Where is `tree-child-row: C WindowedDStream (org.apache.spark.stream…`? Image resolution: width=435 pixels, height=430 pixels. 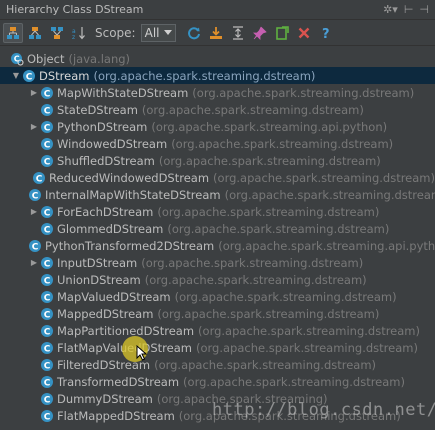 tree-child-row: C WindowedDStream (org.apache.spark.stream… is located at coordinates (217, 143).